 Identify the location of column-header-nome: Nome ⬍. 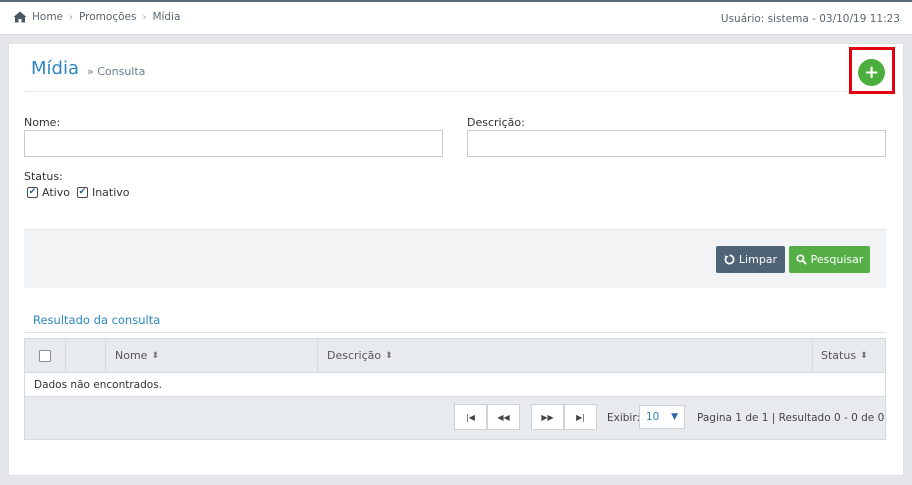
(212, 355).